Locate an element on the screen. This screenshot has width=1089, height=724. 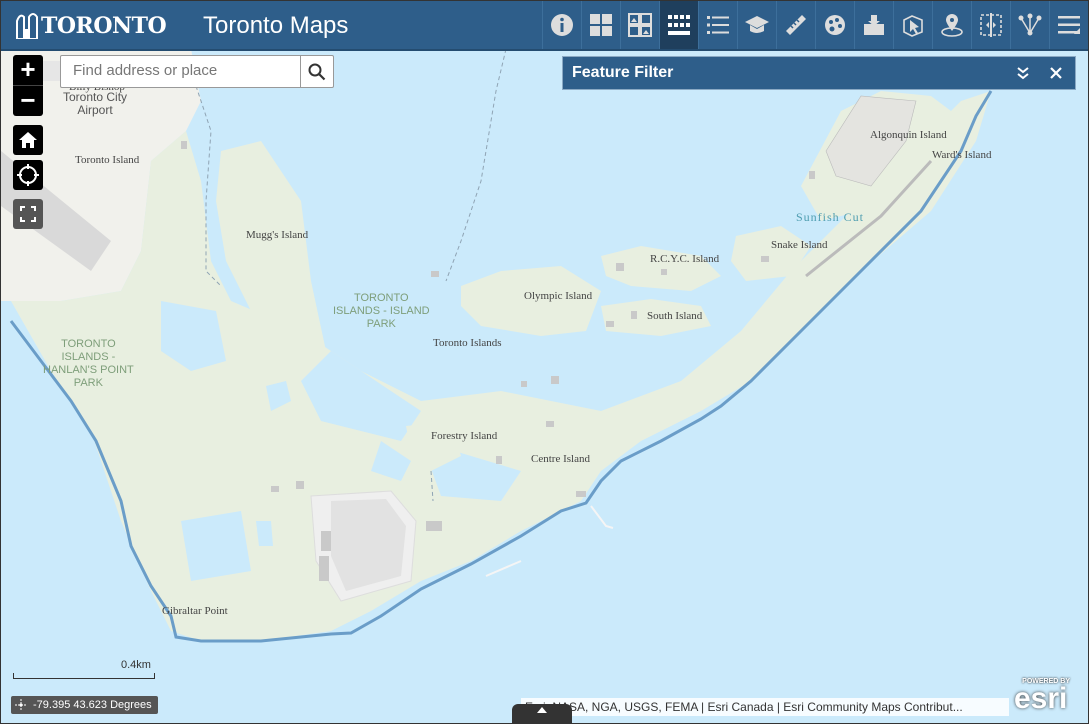
map-label-toronto-islands: Toronto Islands is located at coordinates (467, 343).